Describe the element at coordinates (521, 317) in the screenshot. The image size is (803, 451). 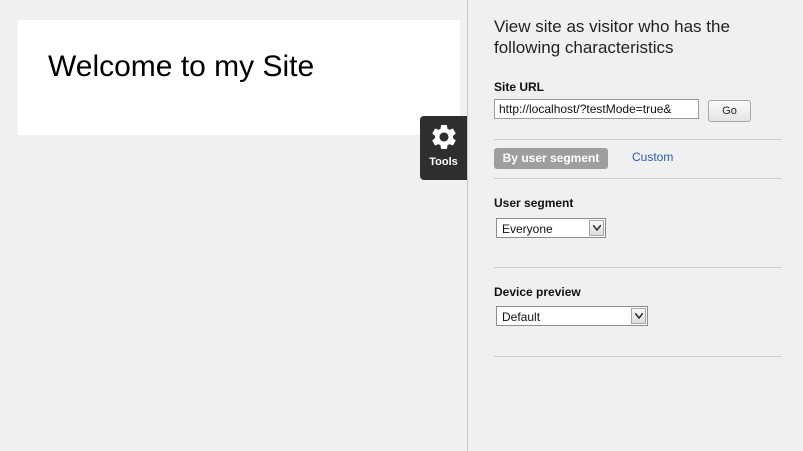
I see `device-preview-value: Default` at that location.